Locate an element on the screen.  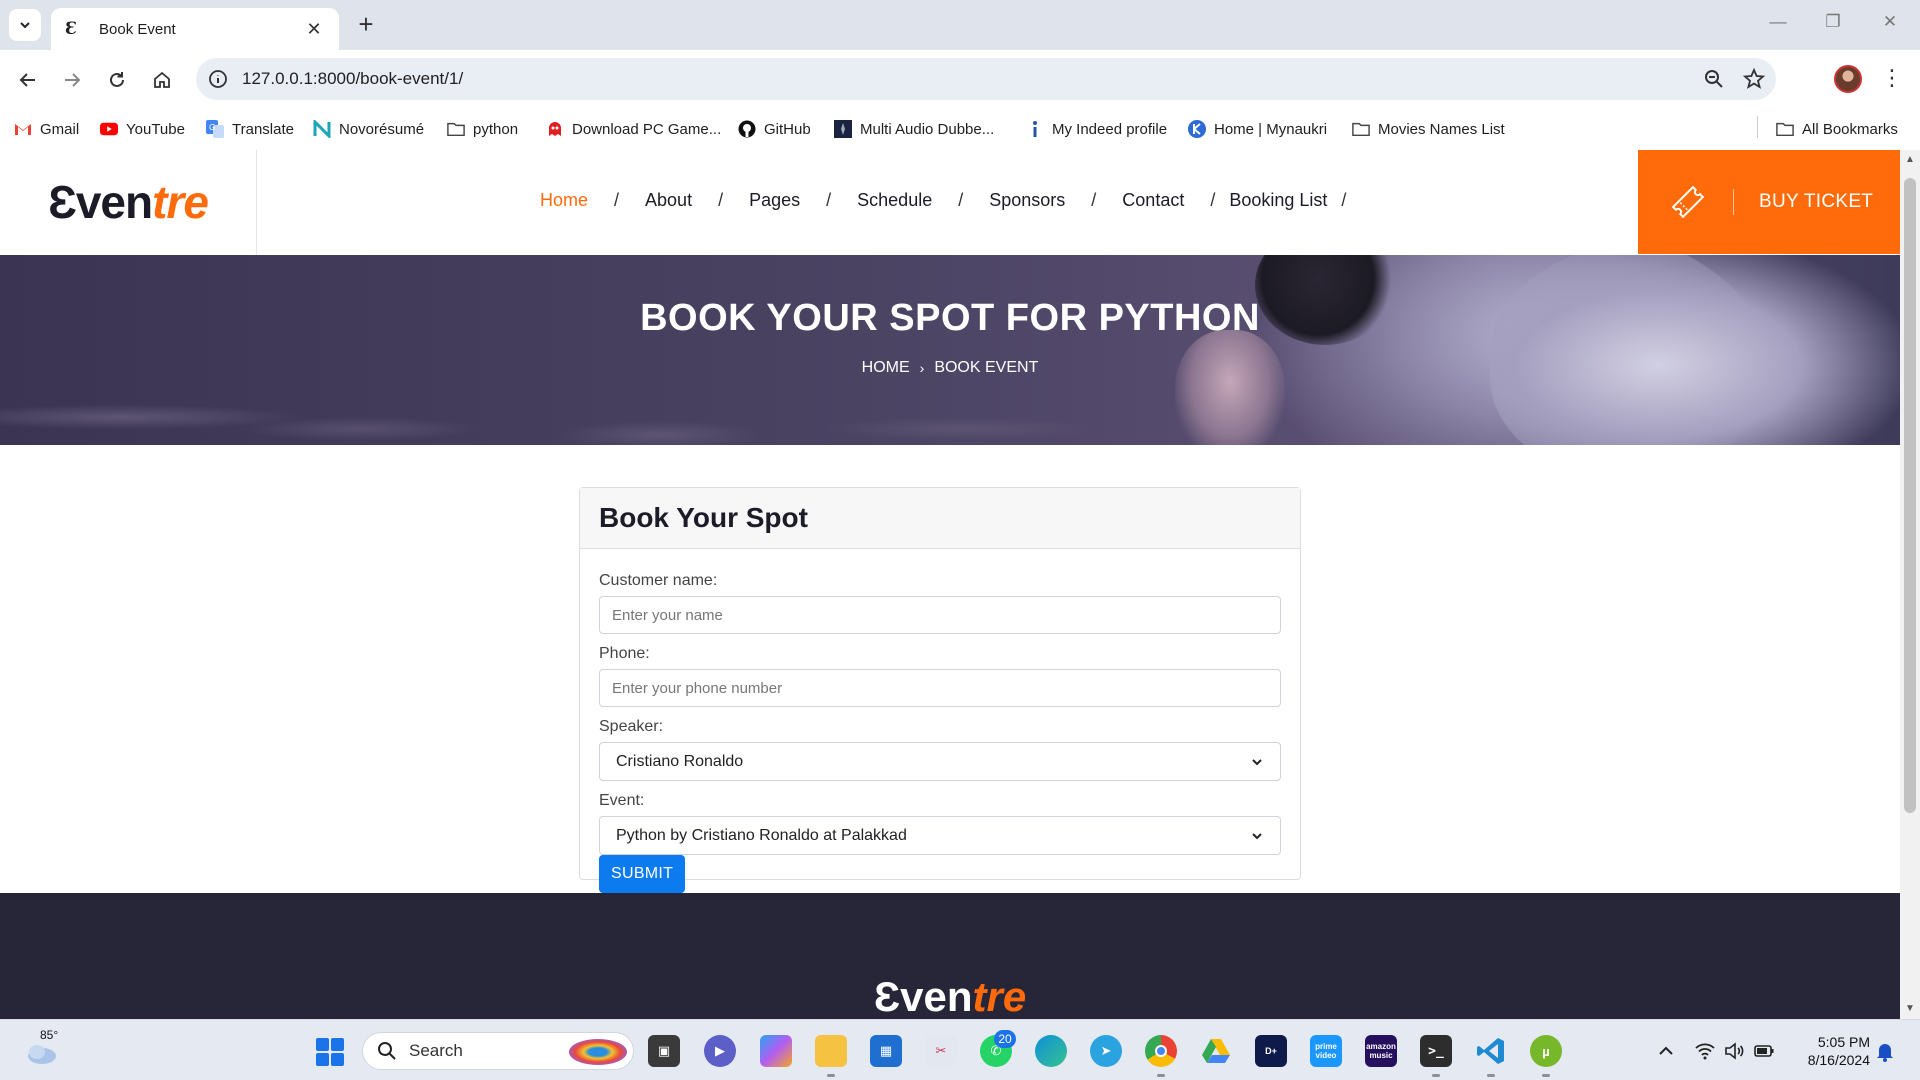
edge-icon is located at coordinates (1051, 1051).